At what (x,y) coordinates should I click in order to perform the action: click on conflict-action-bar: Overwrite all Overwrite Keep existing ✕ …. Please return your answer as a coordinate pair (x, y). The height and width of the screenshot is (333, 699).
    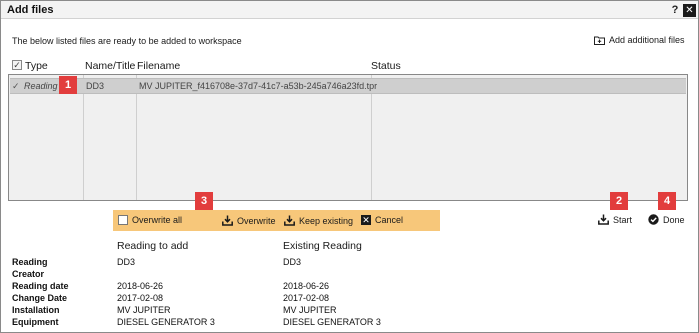
    Looking at the image, I should click on (276, 220).